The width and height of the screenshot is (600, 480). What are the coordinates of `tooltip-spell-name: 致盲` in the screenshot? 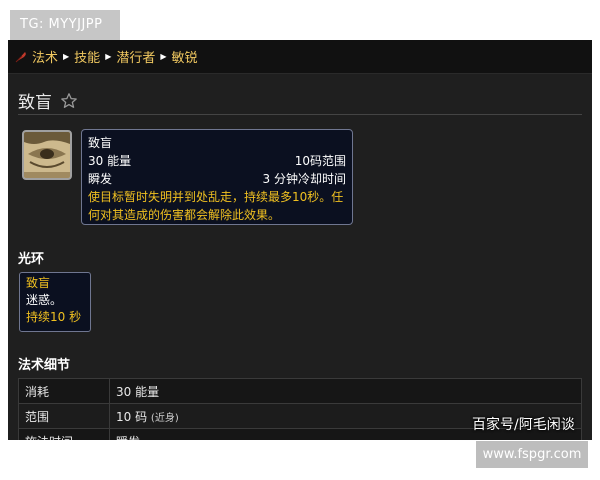 It's located at (100, 143).